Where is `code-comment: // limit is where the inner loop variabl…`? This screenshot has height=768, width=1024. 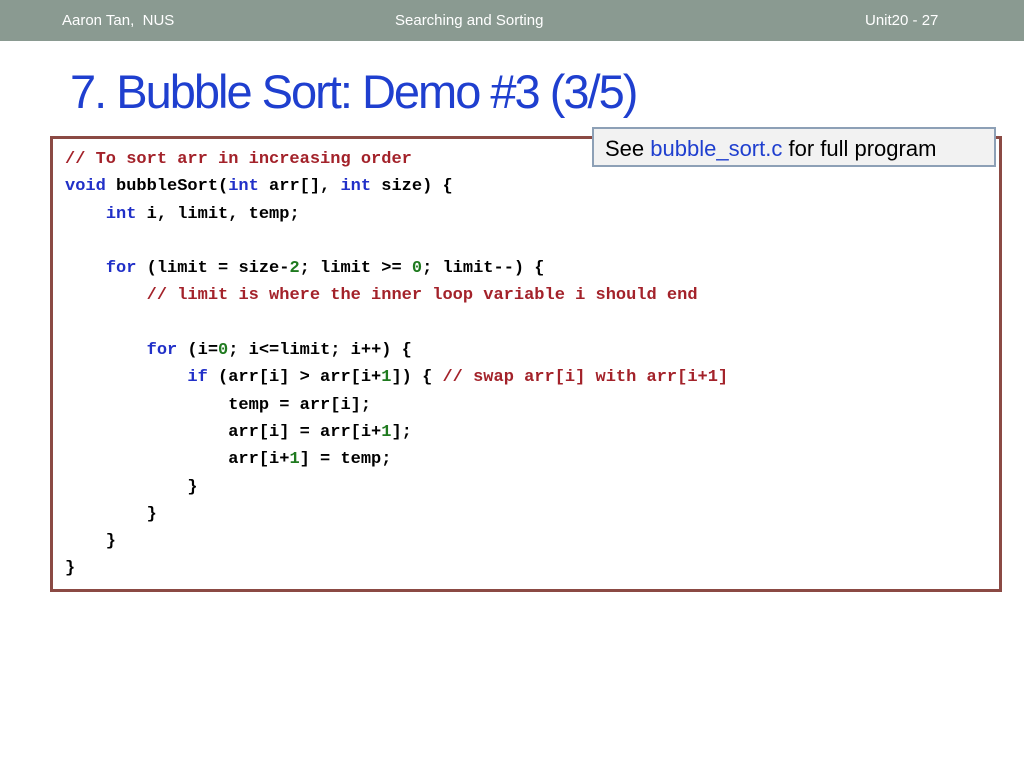 code-comment: // limit is where the inner loop variabl… is located at coordinates (422, 296).